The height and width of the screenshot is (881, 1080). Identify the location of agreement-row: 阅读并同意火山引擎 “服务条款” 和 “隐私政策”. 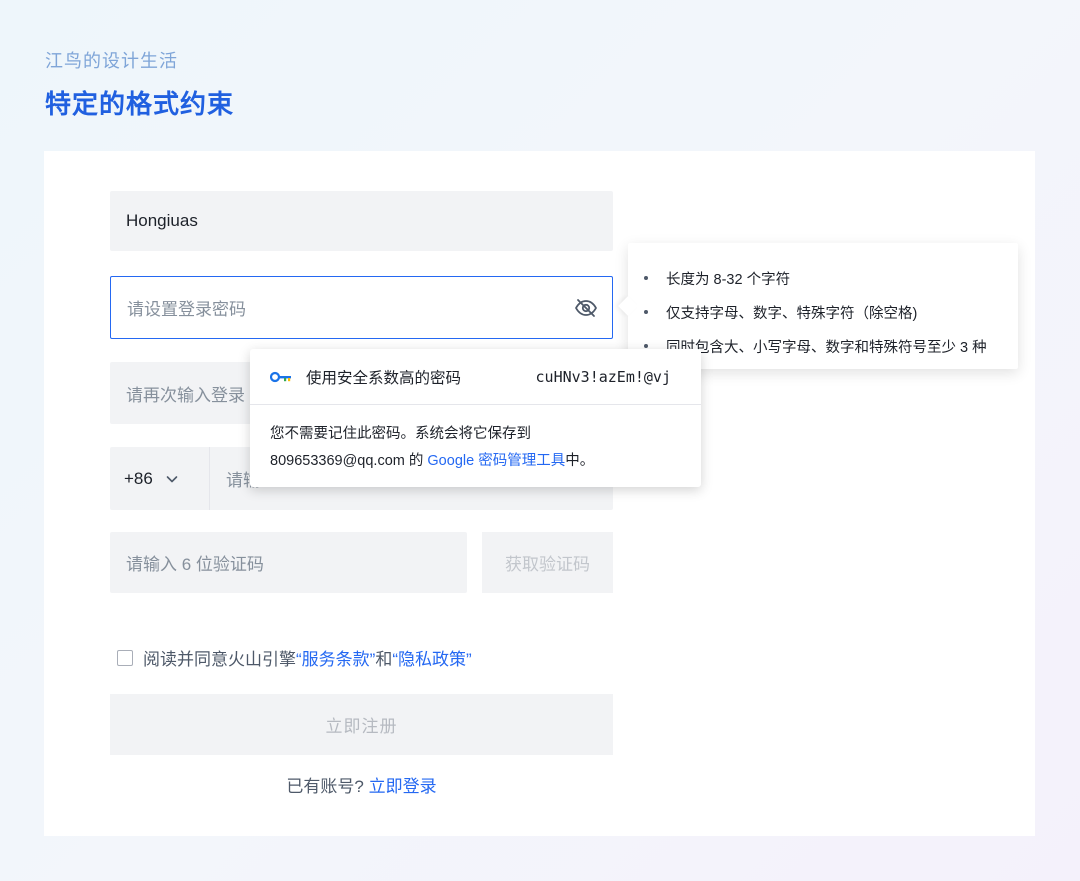
(294, 657).